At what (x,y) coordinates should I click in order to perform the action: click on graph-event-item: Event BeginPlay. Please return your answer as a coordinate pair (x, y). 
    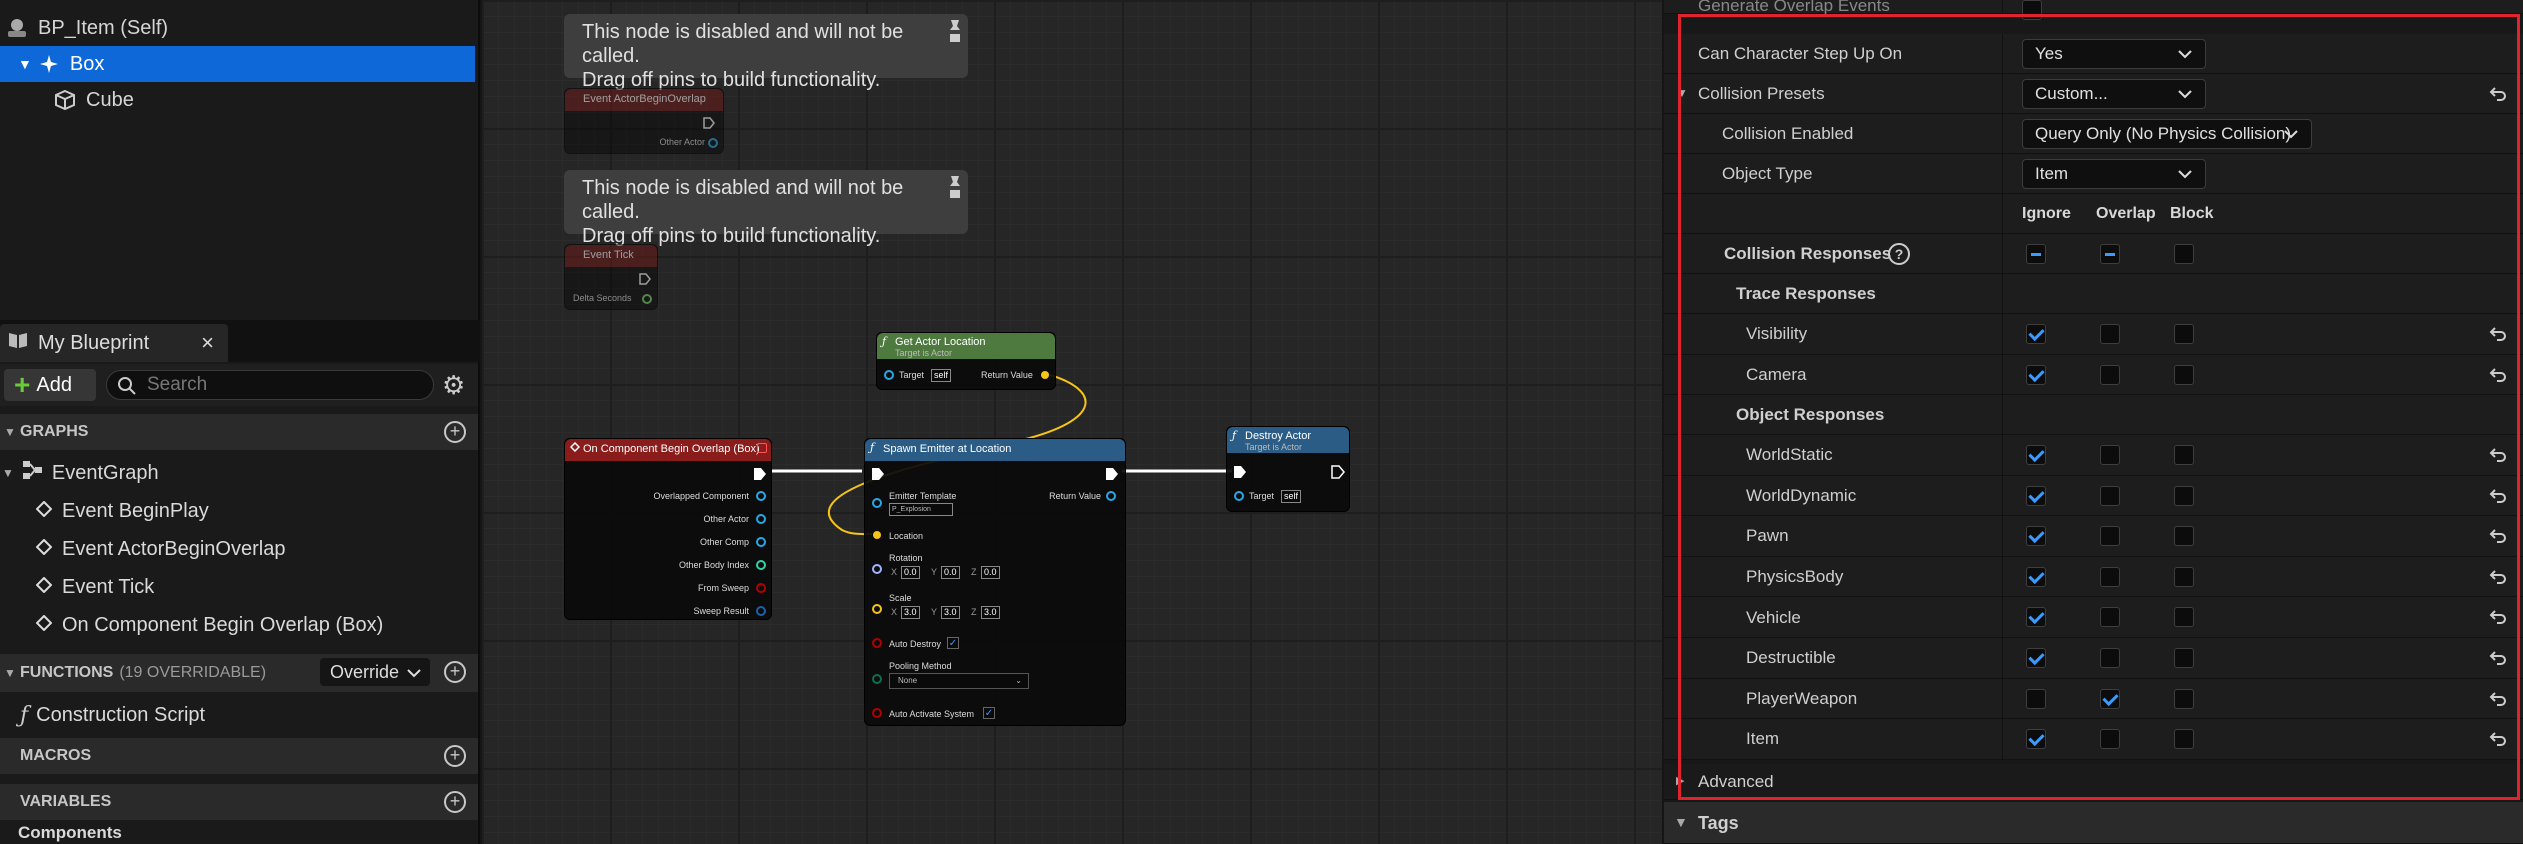
    Looking at the image, I should click on (239, 511).